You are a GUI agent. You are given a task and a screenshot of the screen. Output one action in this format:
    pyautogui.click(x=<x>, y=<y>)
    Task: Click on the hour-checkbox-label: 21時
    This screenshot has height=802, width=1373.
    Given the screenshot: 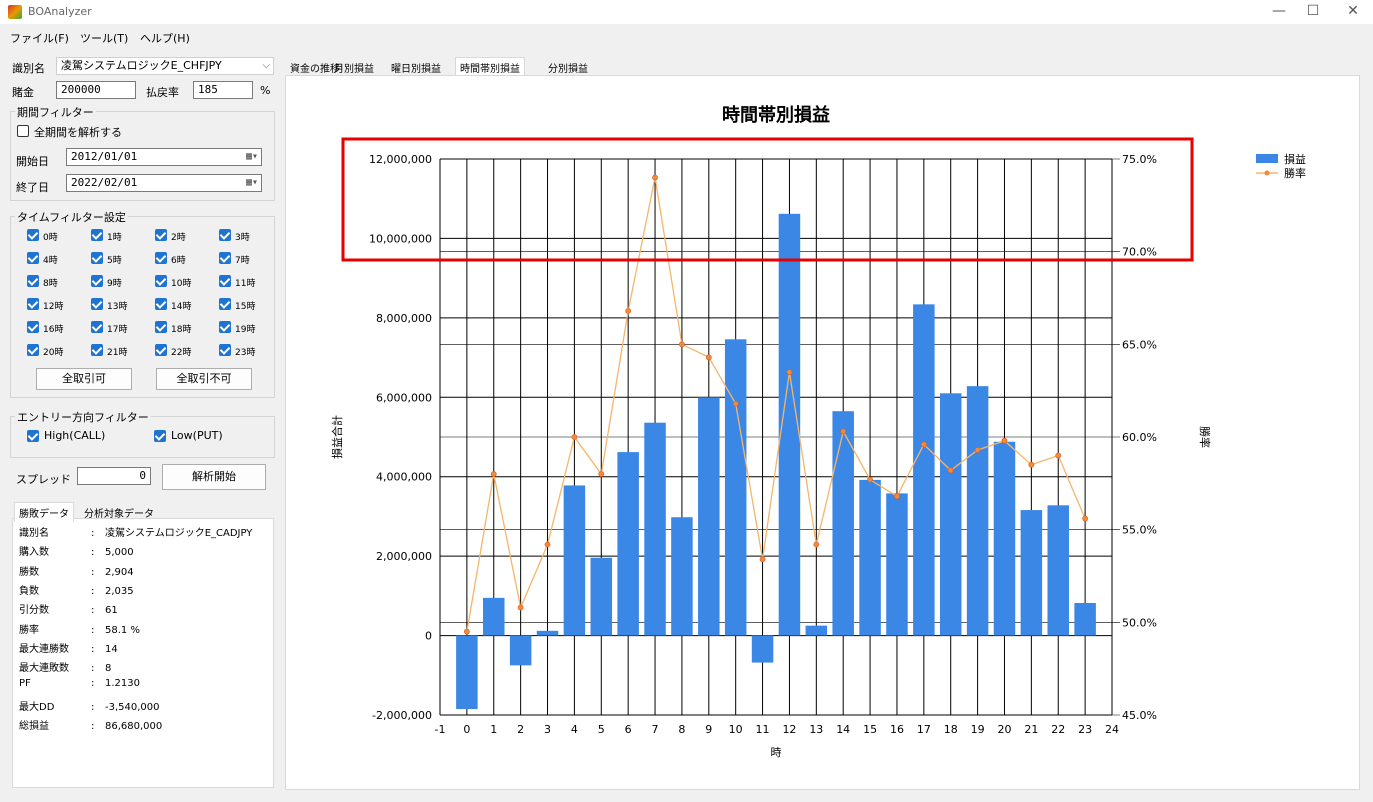 What is the action you would take?
    pyautogui.click(x=117, y=353)
    